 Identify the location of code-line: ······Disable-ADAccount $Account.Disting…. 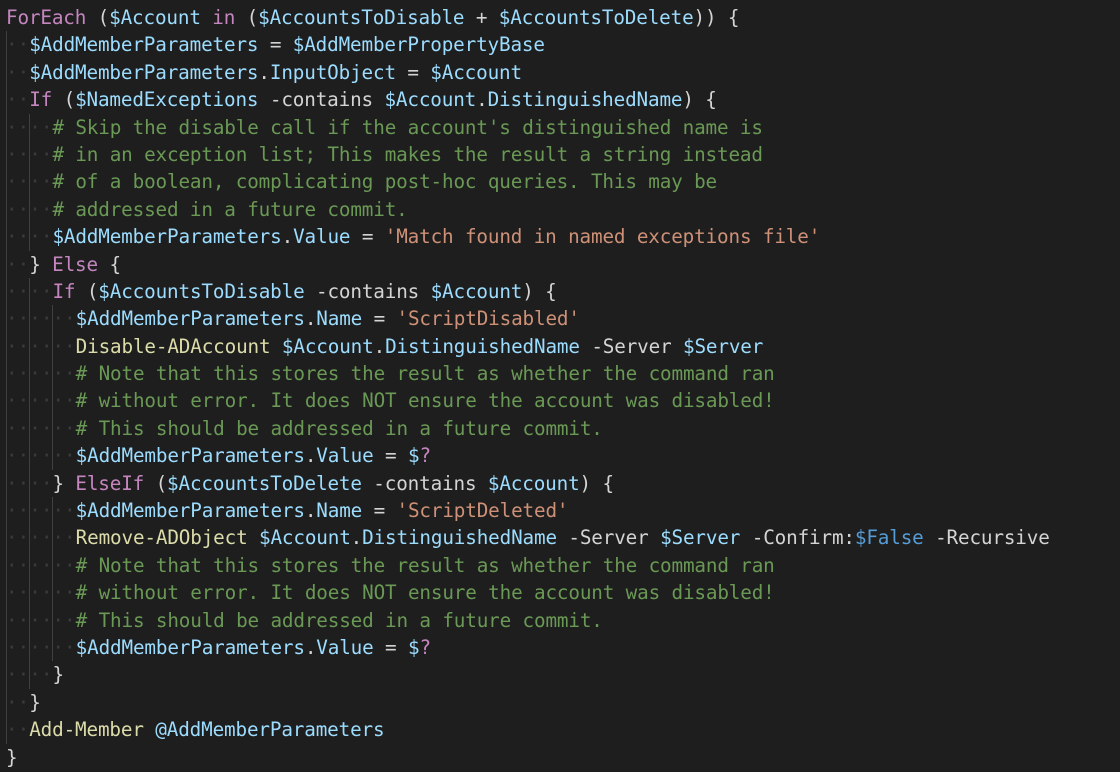
(563, 346).